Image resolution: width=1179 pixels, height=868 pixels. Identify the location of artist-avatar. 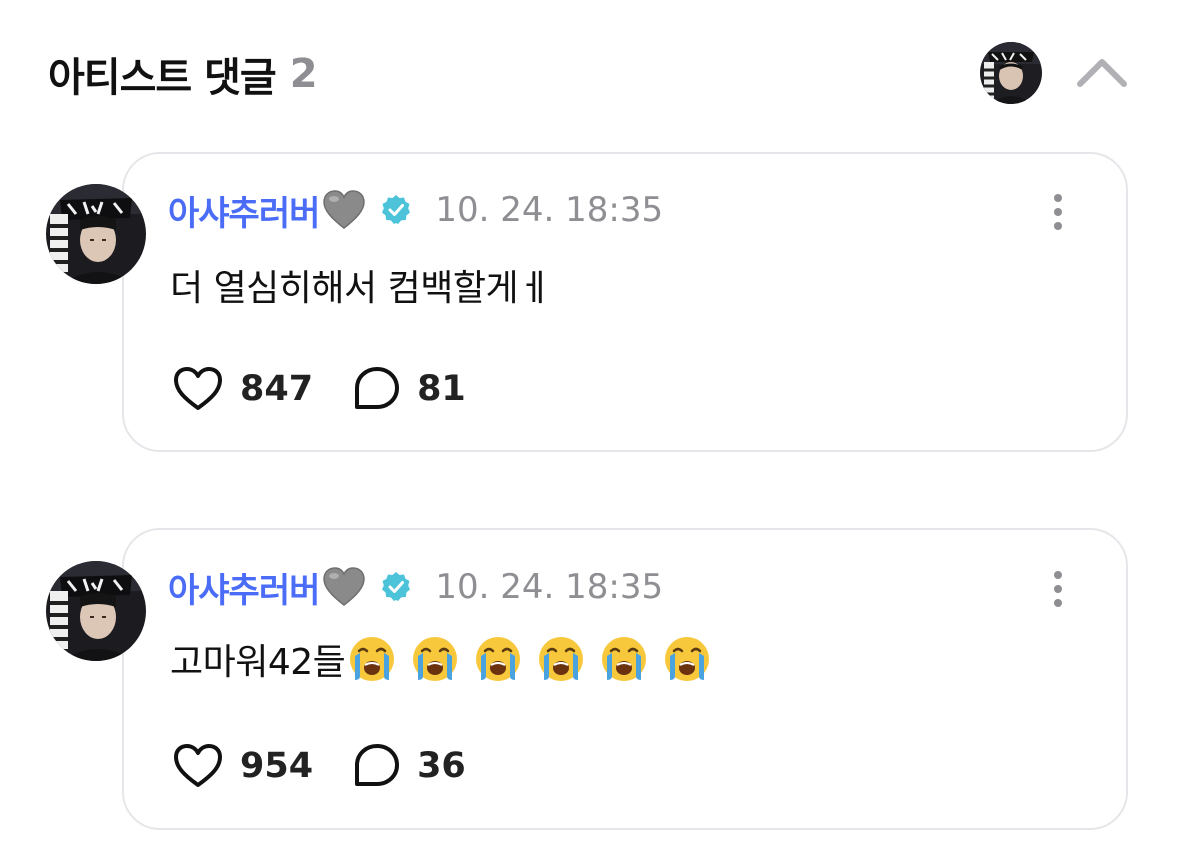
(1011, 73).